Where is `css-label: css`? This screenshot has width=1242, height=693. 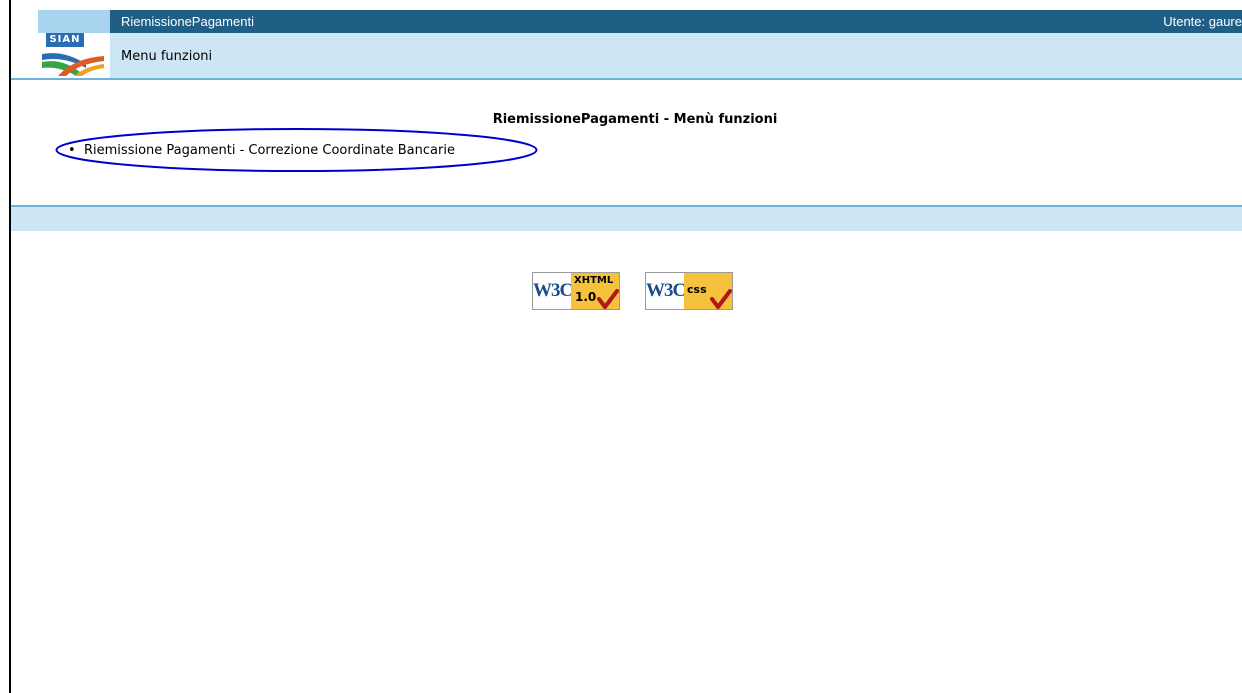 css-label: css is located at coordinates (697, 289).